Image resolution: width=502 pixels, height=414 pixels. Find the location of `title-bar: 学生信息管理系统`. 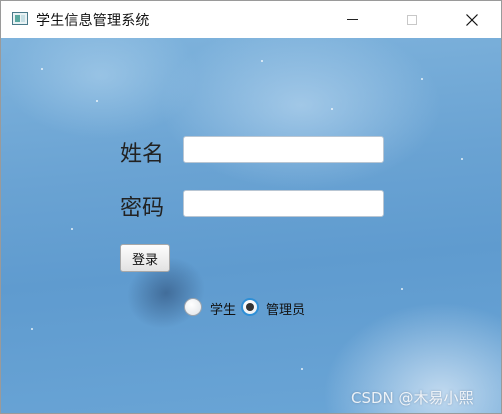

title-bar: 学生信息管理系统 is located at coordinates (251, 19).